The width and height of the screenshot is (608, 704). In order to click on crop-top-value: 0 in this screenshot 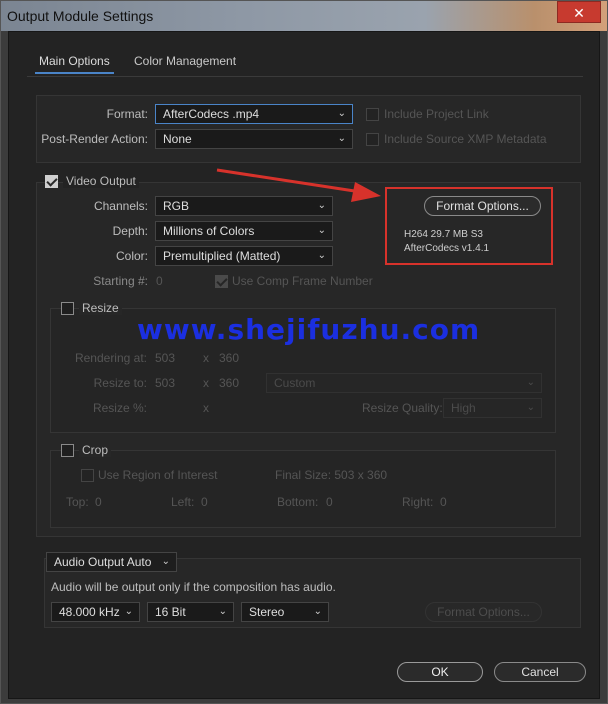, I will do `click(98, 502)`.